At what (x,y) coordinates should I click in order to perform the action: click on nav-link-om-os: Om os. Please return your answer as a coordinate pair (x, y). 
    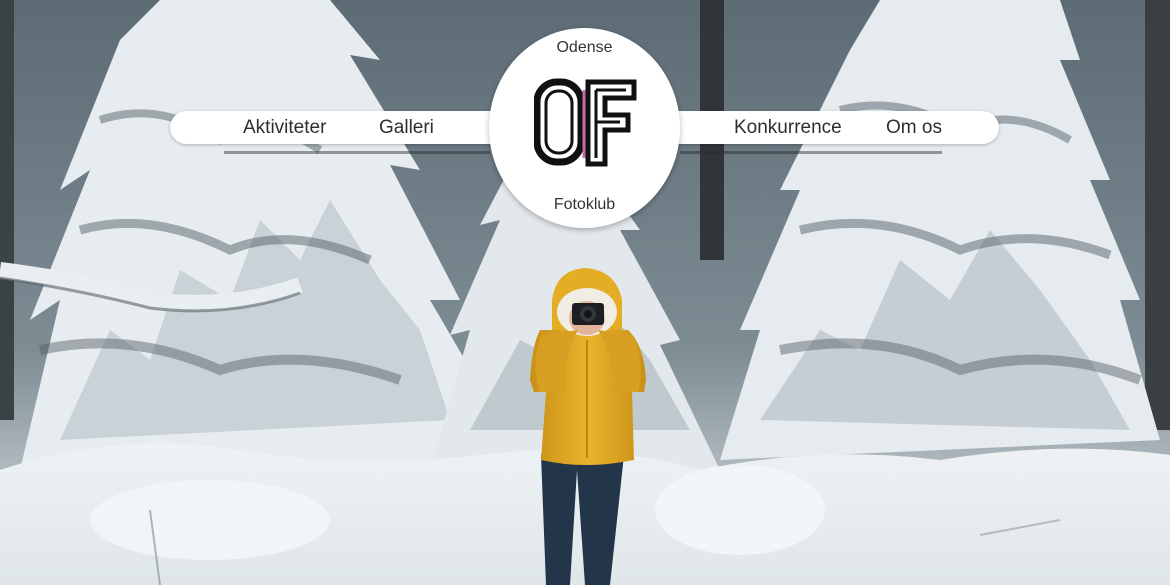
    Looking at the image, I should click on (914, 128).